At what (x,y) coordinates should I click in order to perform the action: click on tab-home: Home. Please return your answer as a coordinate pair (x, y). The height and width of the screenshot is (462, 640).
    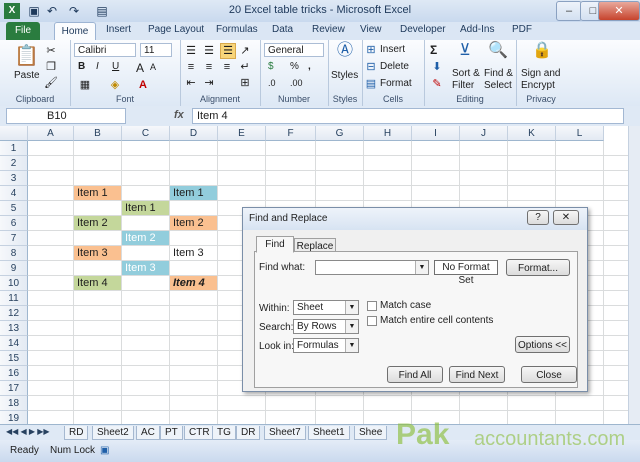
    Looking at the image, I should click on (75, 31).